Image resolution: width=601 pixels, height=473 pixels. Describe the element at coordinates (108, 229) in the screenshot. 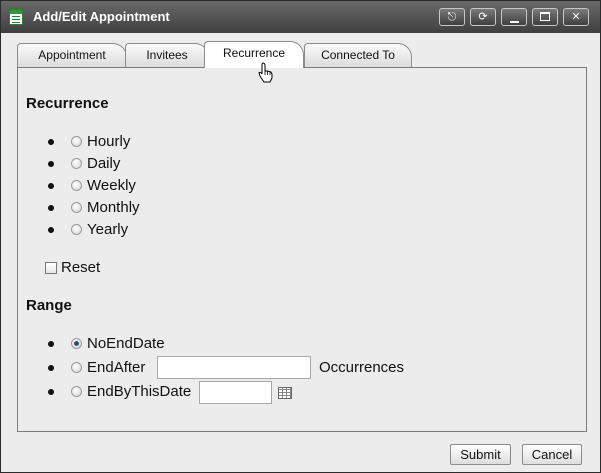

I see `label-yearly: Yearly` at that location.